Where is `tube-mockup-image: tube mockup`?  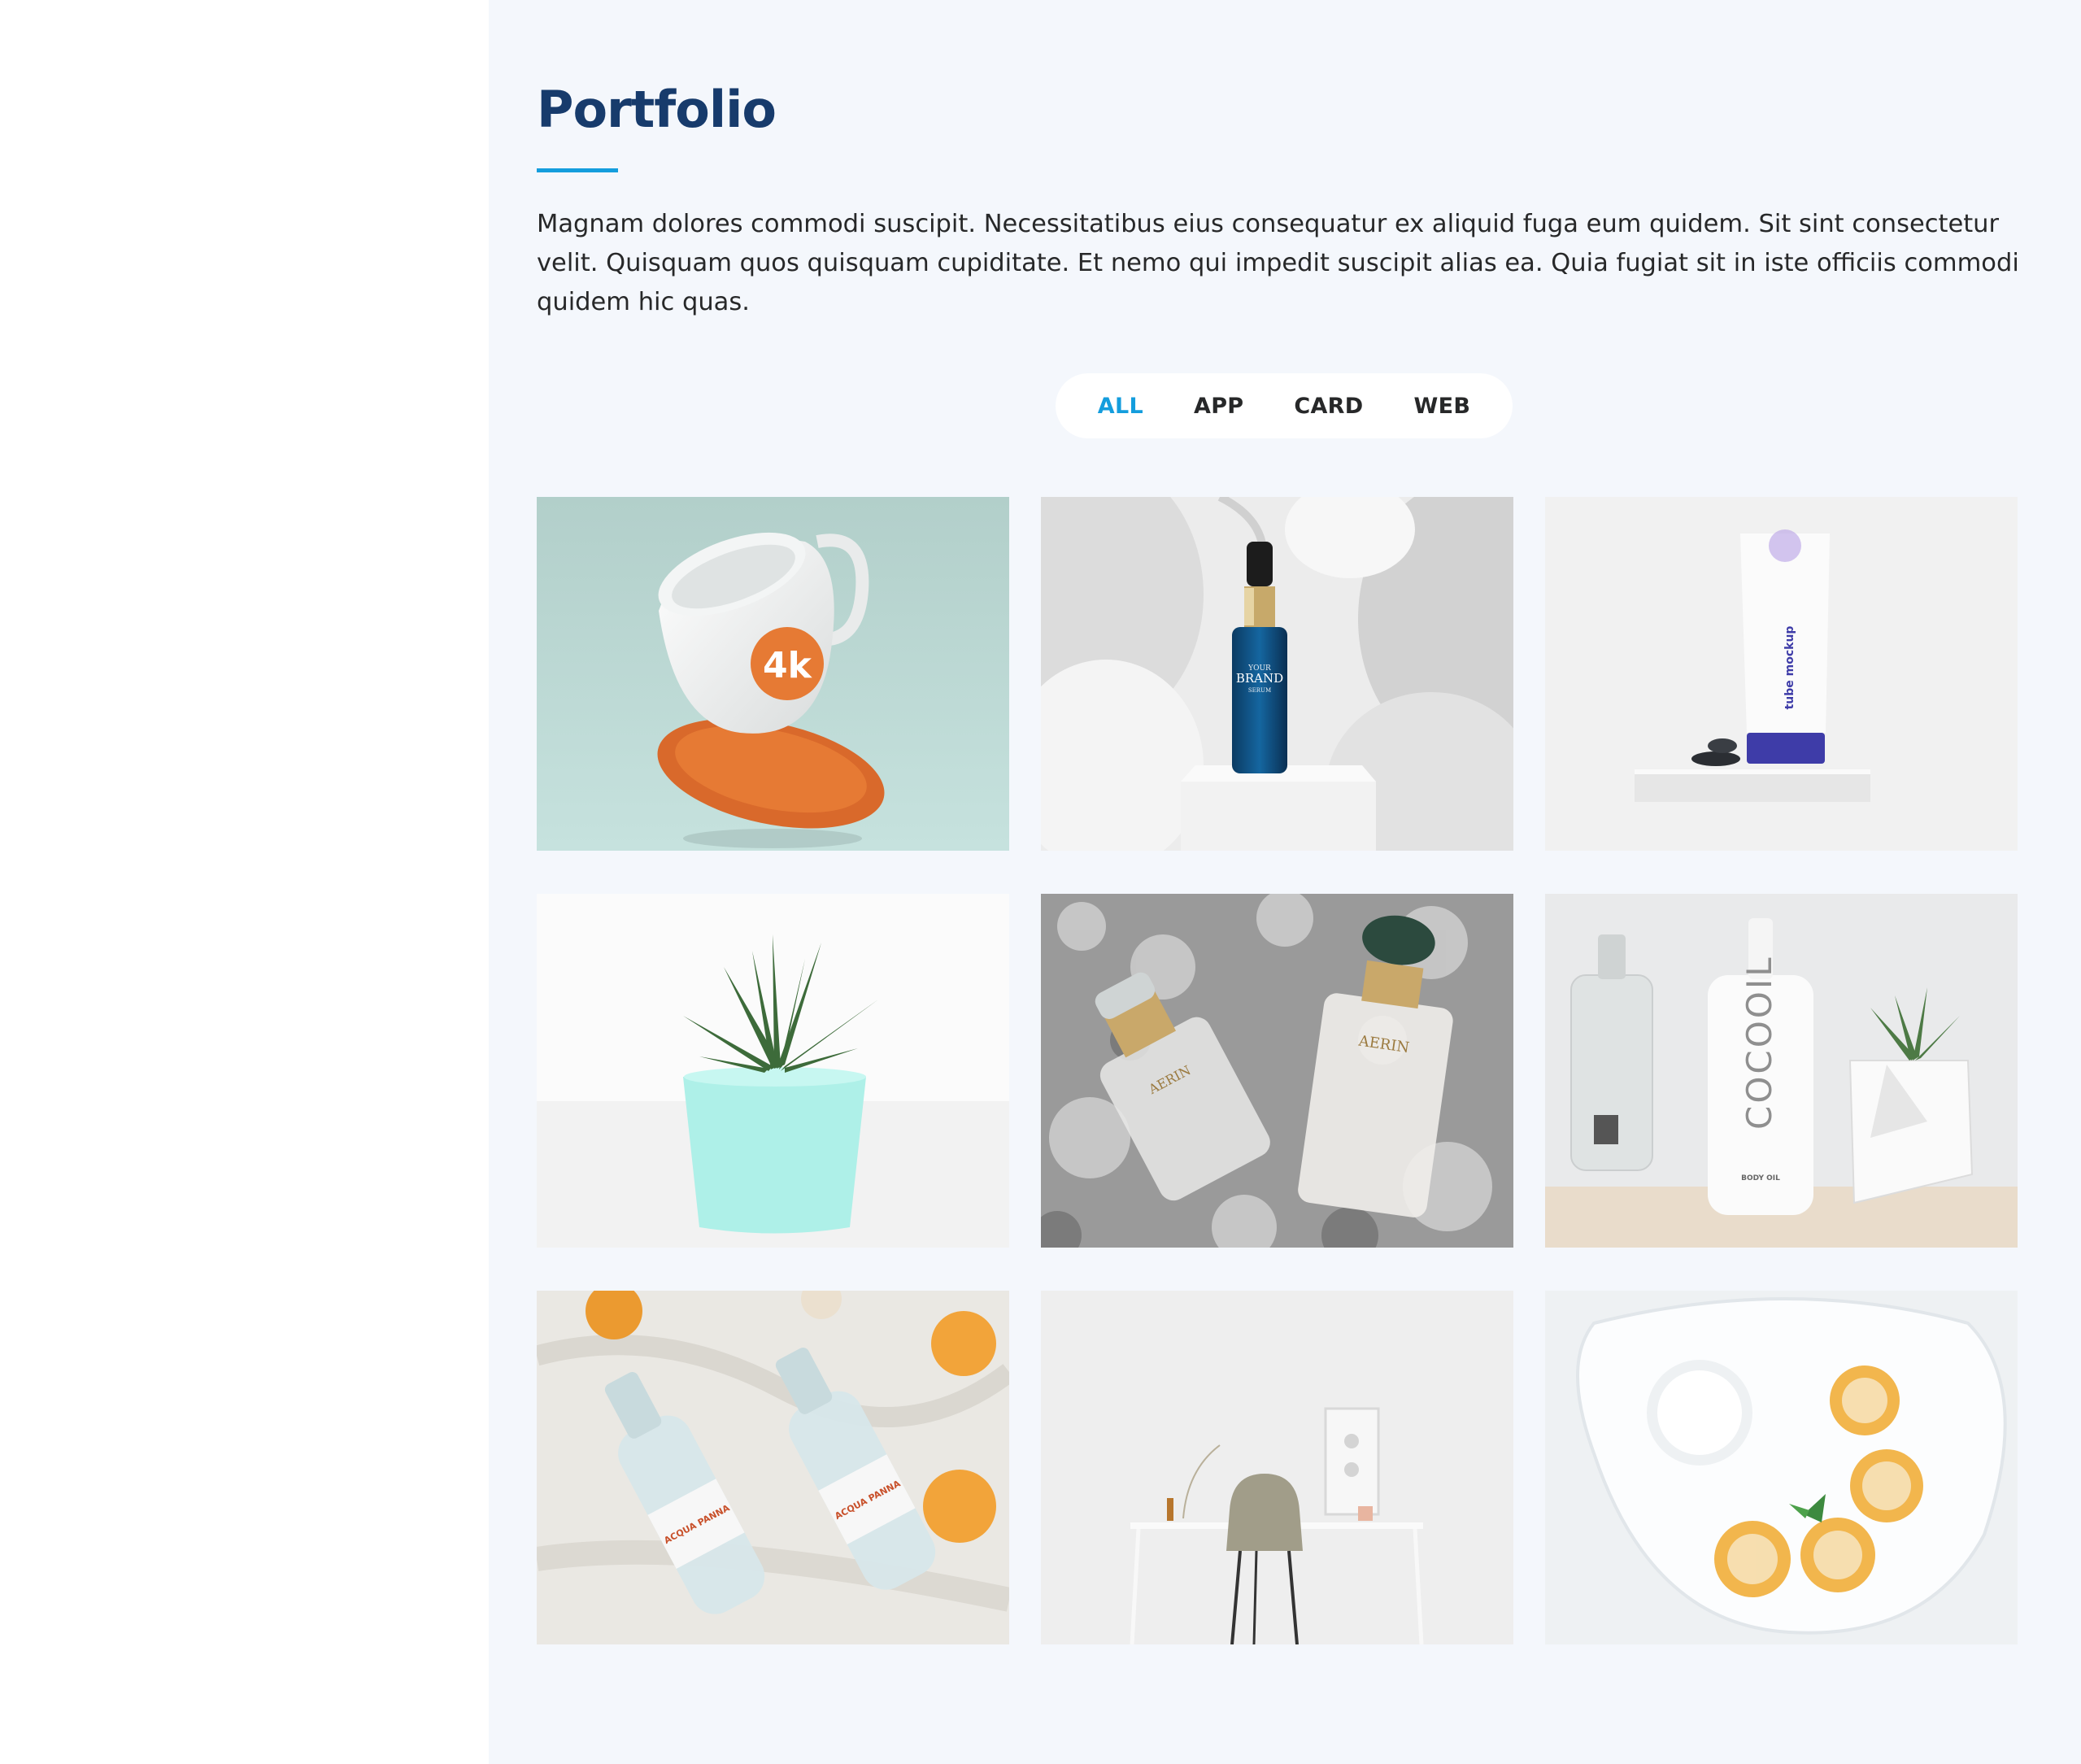 tube-mockup-image: tube mockup is located at coordinates (1781, 674).